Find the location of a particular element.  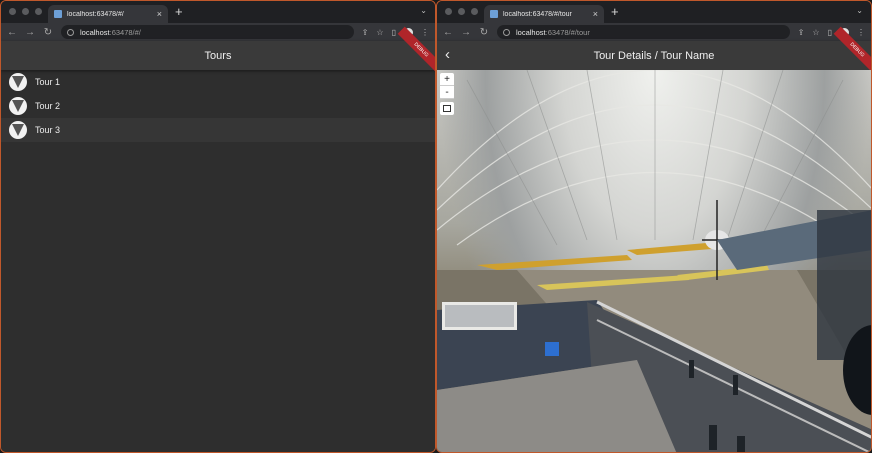

browser-tab: localhost:63478/#/tour × is located at coordinates (544, 14).